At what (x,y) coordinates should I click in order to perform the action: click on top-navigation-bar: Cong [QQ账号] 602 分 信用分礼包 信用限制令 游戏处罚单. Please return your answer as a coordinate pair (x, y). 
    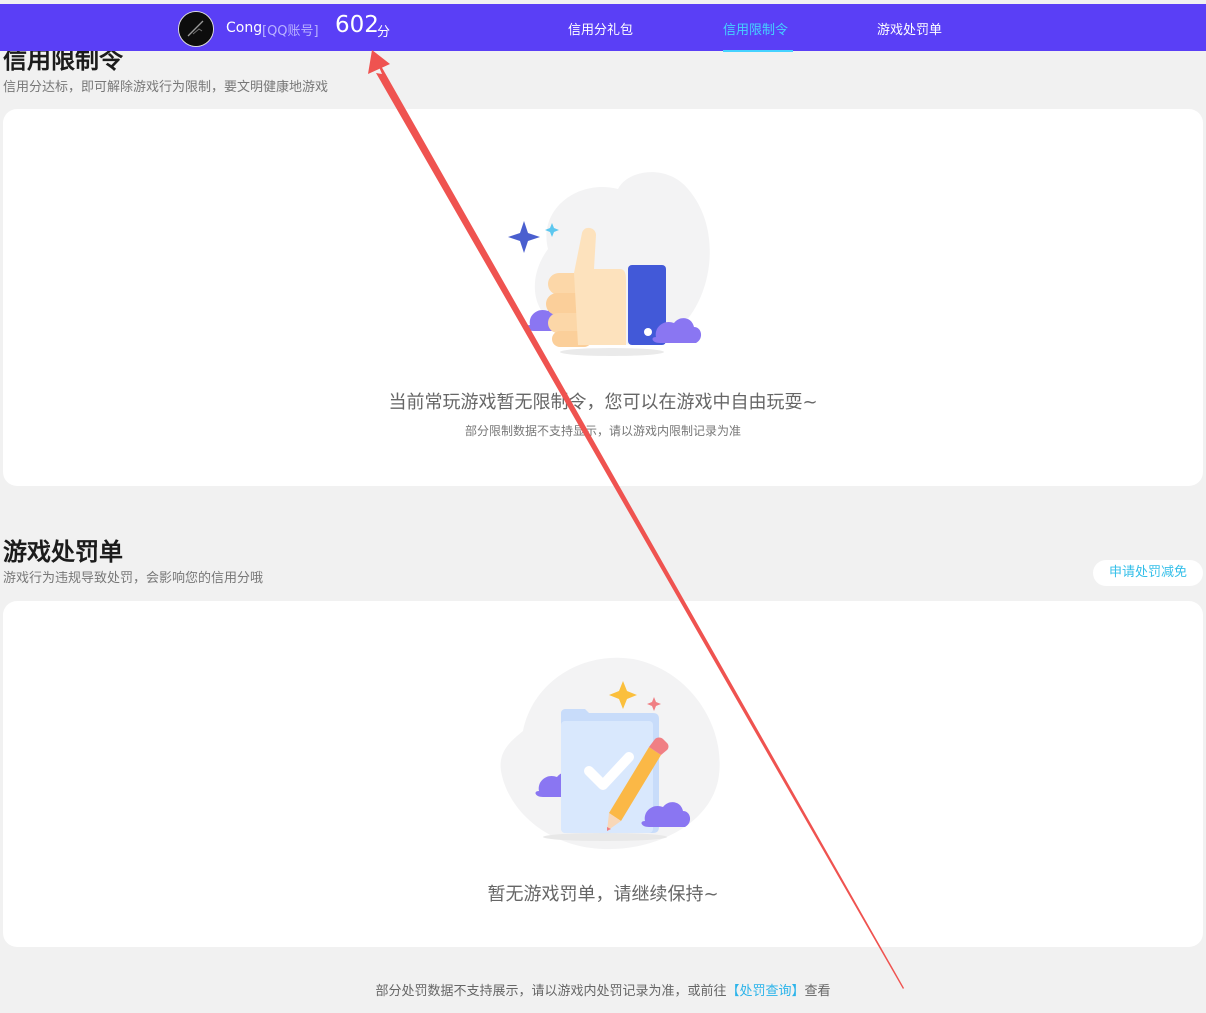
    Looking at the image, I should click on (603, 28).